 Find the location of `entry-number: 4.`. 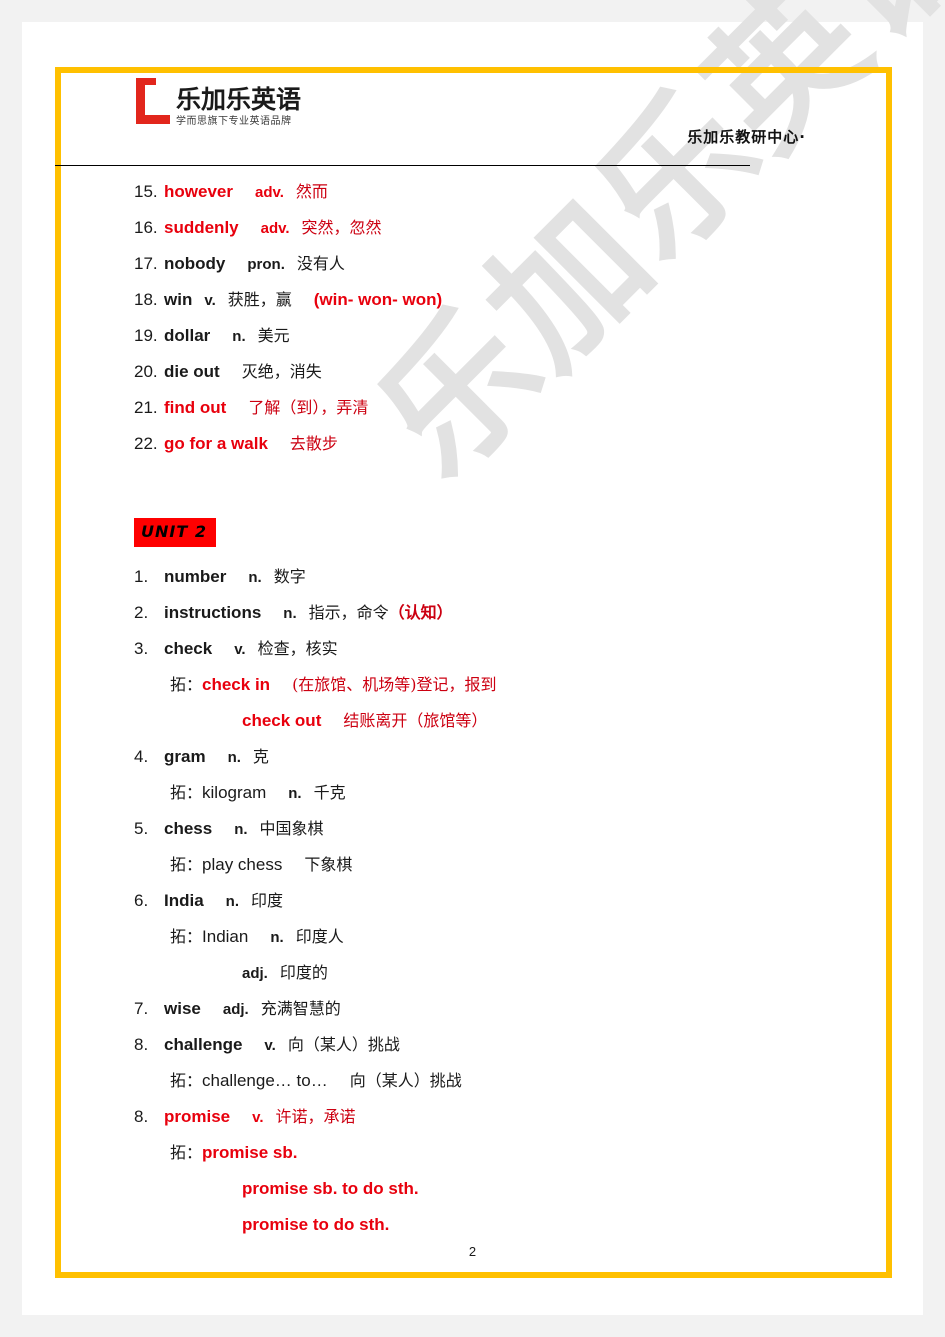

entry-number: 4. is located at coordinates (141, 756).